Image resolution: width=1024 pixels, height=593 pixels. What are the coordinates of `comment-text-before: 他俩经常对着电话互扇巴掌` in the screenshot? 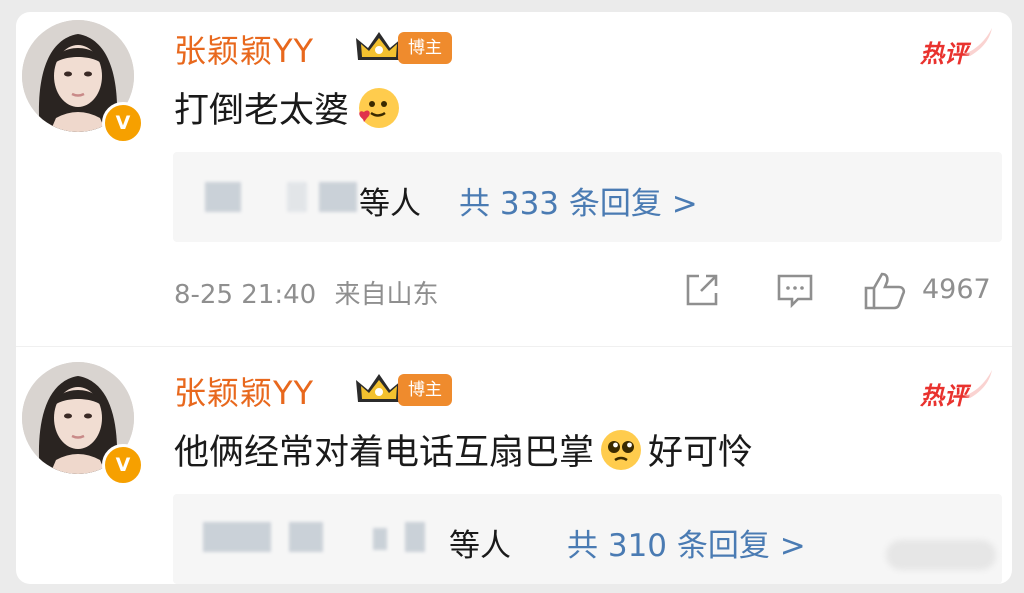 It's located at (384, 453).